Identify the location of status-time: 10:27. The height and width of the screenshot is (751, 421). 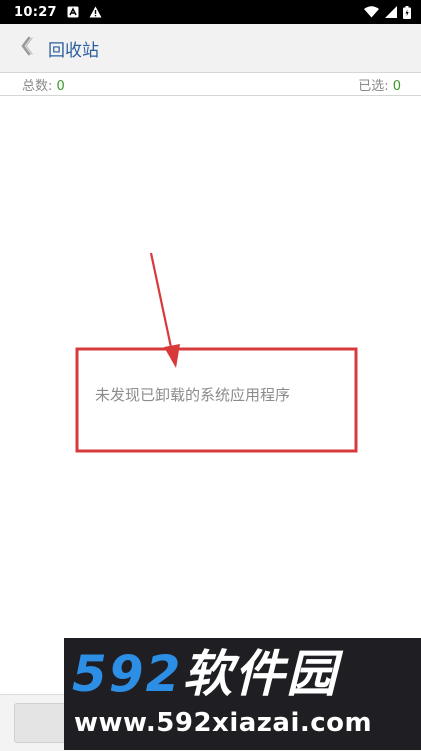
(35, 12).